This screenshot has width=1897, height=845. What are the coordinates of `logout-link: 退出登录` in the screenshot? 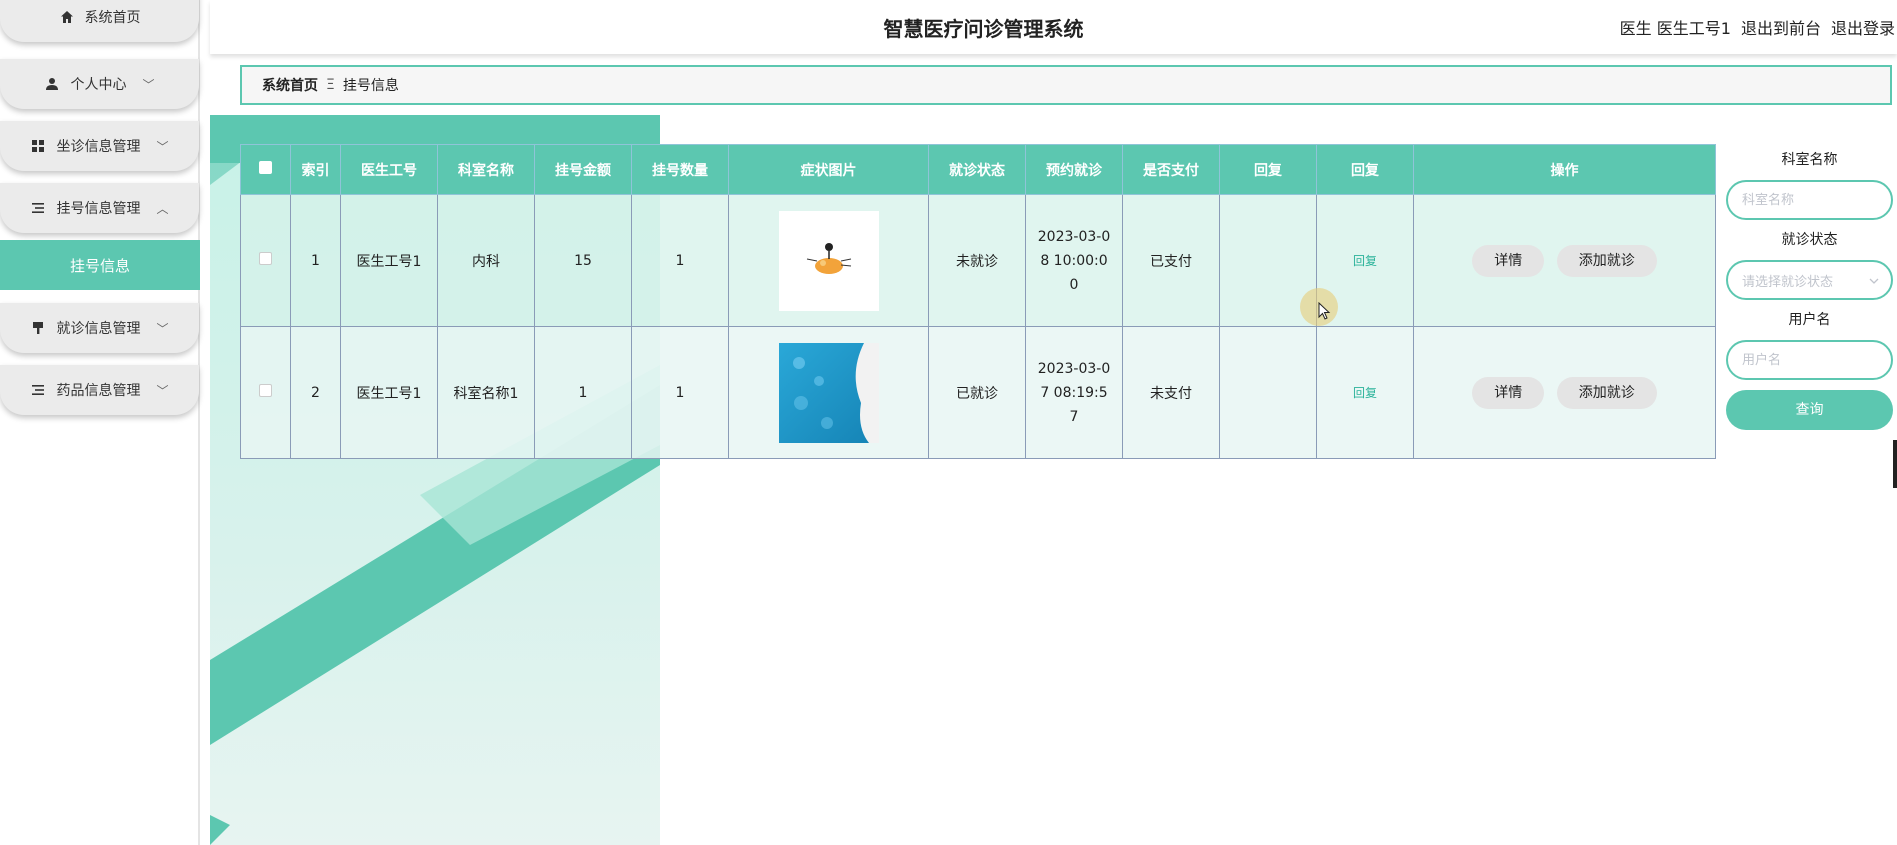 It's located at (1863, 27).